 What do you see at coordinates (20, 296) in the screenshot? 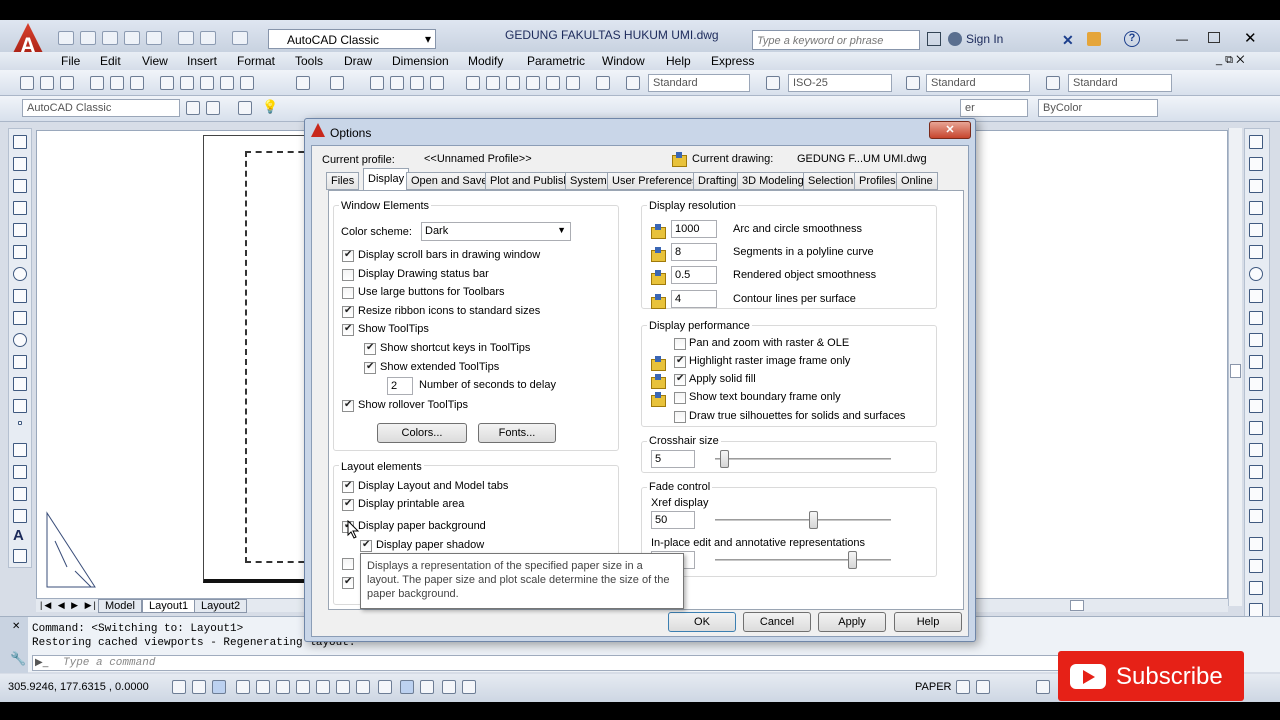
I see `revision-cloud-icon` at bounding box center [20, 296].